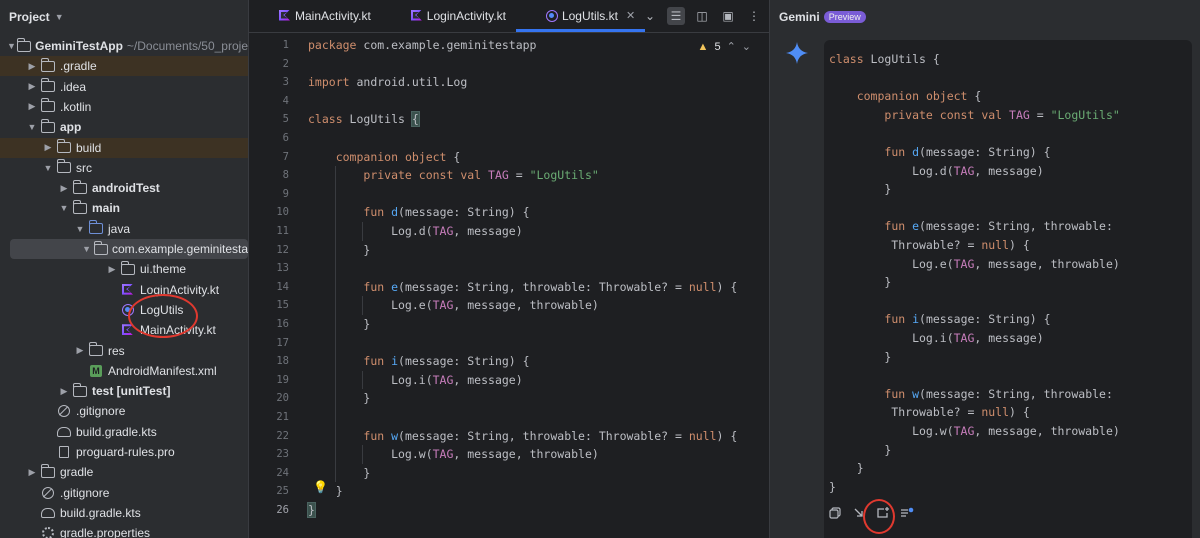 The height and width of the screenshot is (538, 1200). What do you see at coordinates (967, 152) in the screenshot?
I see `code-line: fun d(message: String) {` at bounding box center [967, 152].